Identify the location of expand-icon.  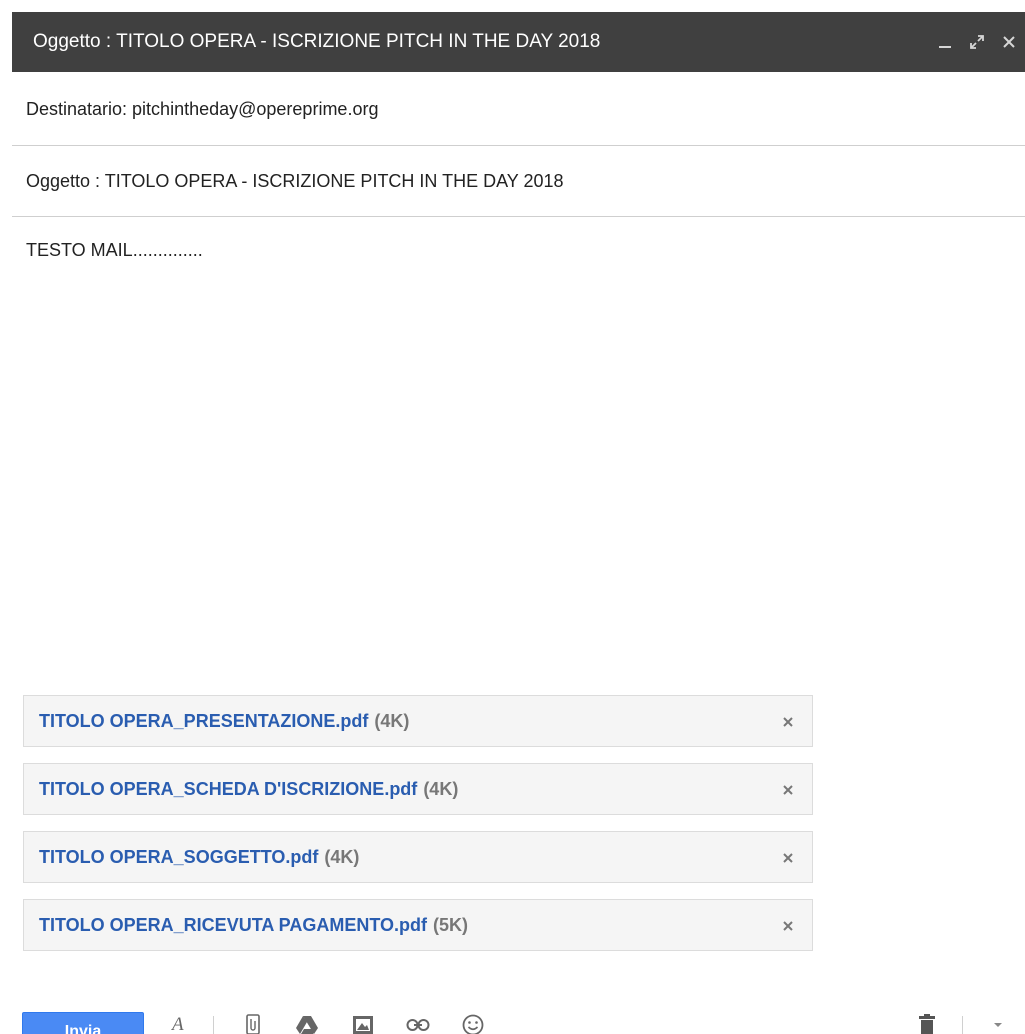
(977, 42).